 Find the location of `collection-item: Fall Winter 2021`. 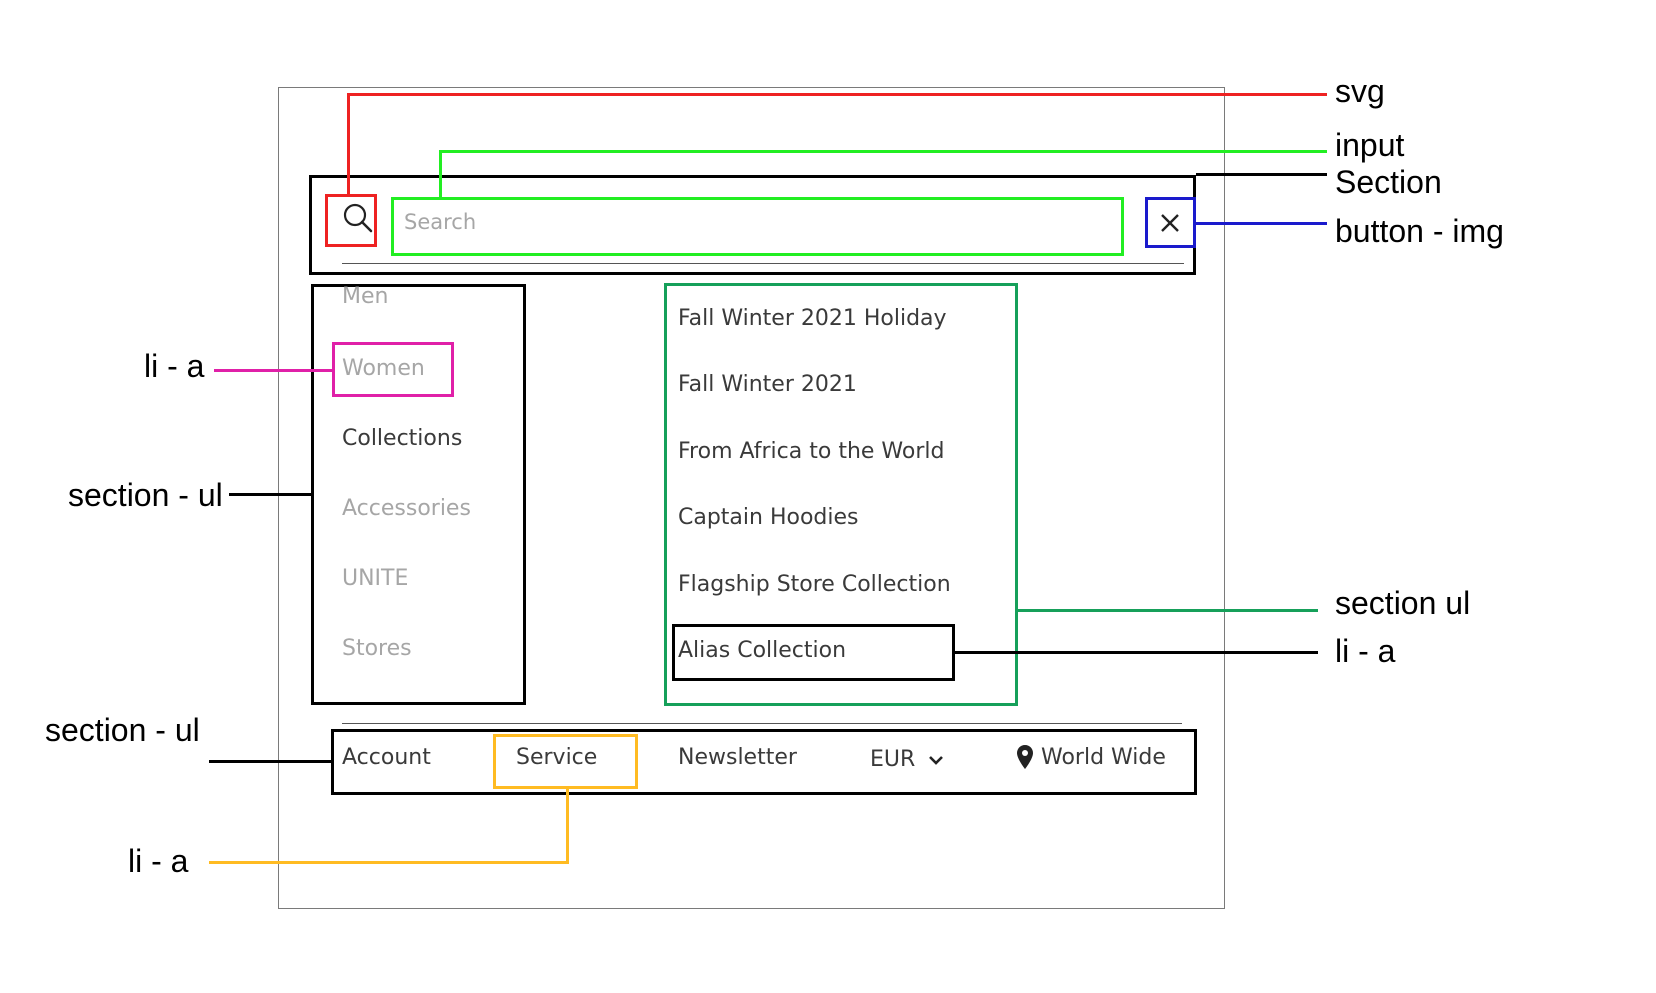

collection-item: Fall Winter 2021 is located at coordinates (767, 384).